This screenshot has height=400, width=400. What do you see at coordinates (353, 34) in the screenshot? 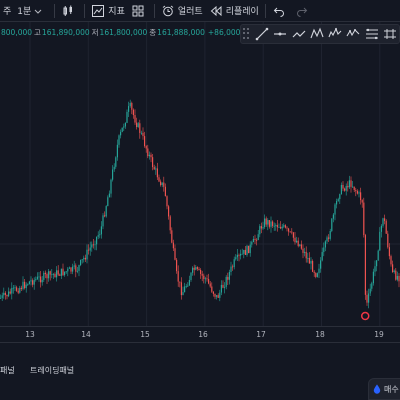
I see `elliott-icon` at bounding box center [353, 34].